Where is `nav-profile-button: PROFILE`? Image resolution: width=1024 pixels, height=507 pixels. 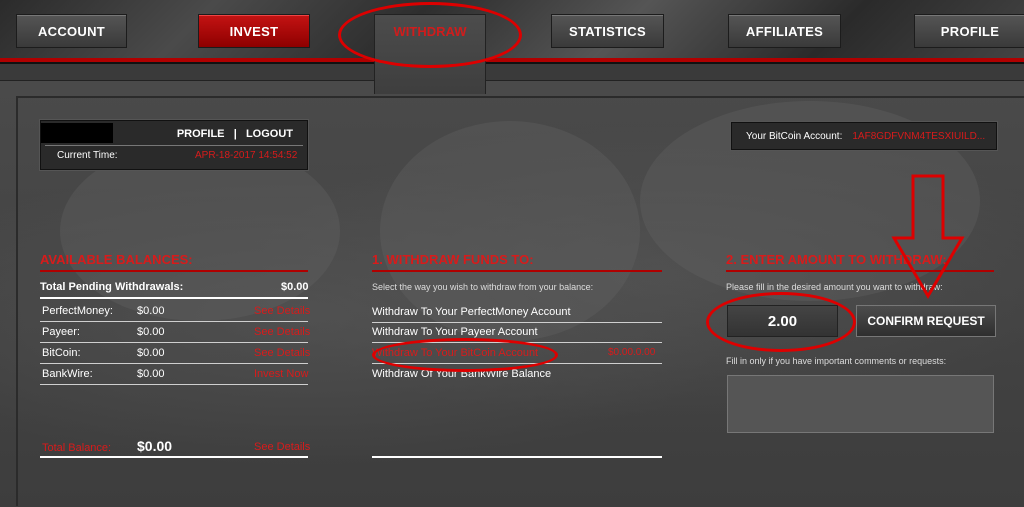
nav-profile-button: PROFILE is located at coordinates (969, 31).